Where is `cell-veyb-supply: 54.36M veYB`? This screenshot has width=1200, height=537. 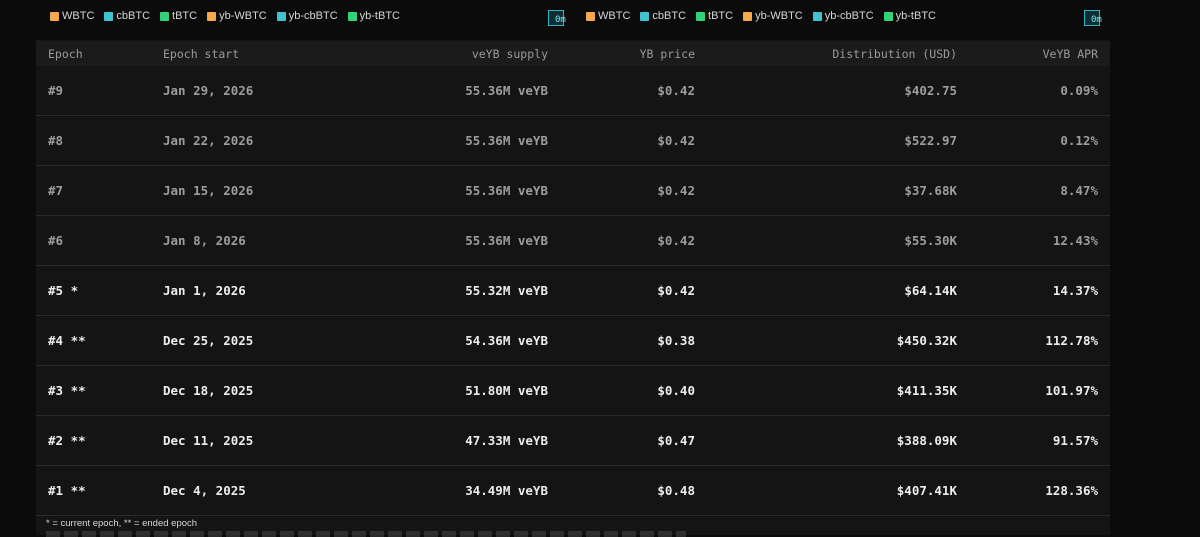
cell-veyb-supply: 54.36M veYB is located at coordinates (445, 340).